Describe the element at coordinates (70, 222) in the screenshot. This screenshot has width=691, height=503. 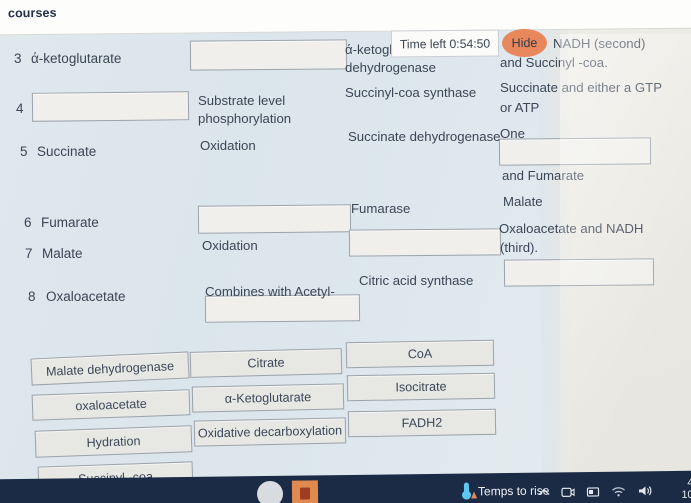
I see `row-name-6: Fumarate` at that location.